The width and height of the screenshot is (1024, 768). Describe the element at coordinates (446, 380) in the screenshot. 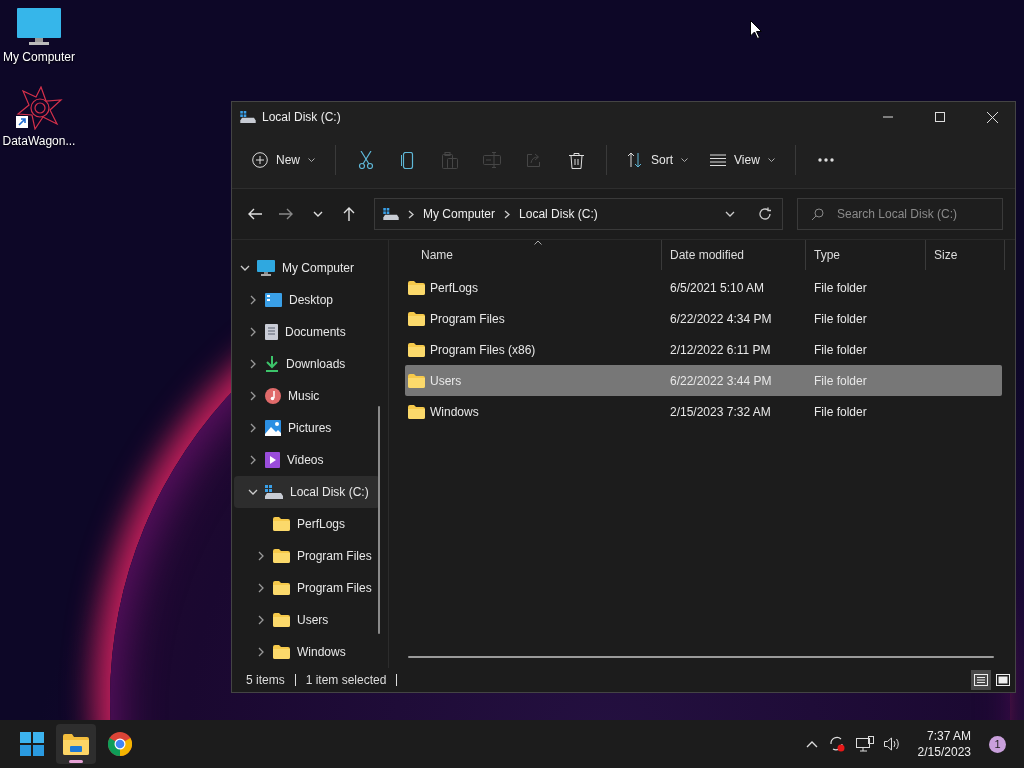

I see `file-name: Users` at that location.